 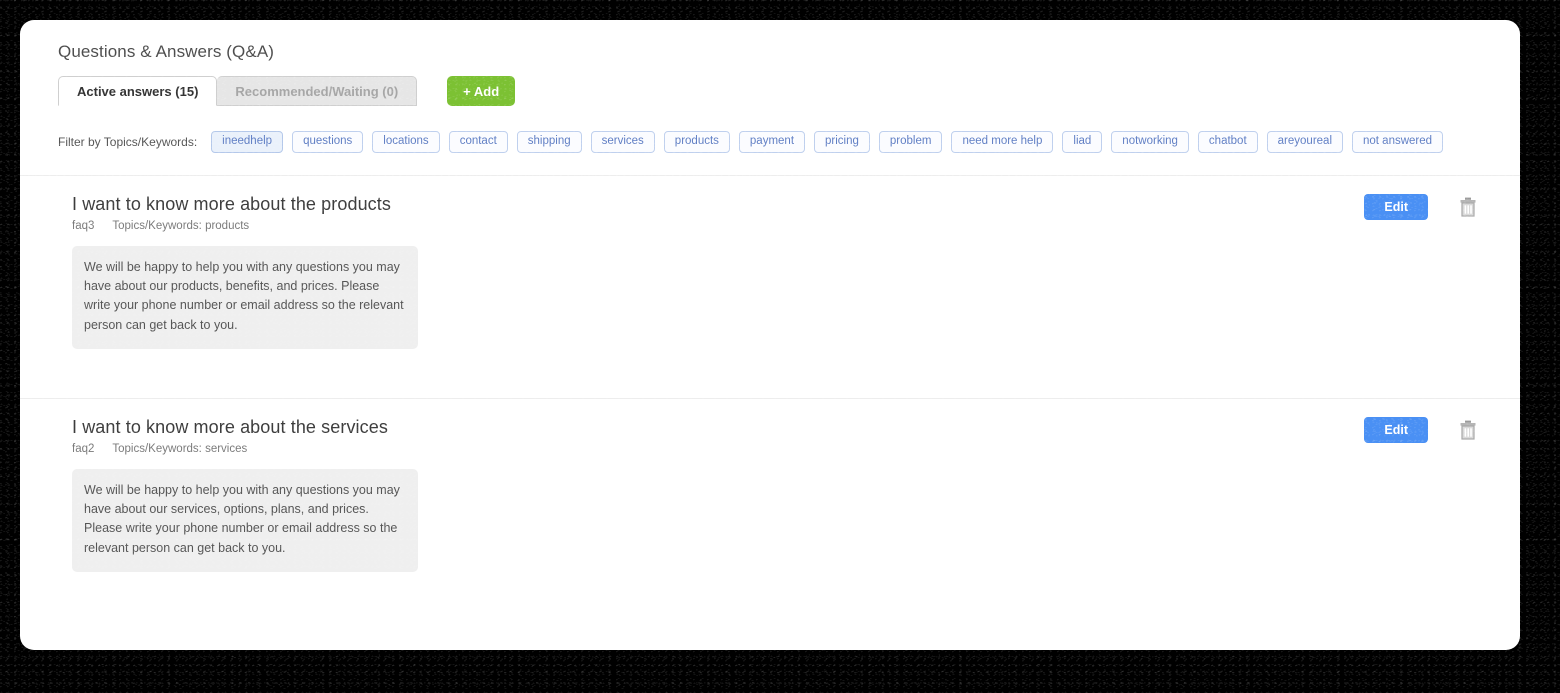 What do you see at coordinates (478, 142) in the screenshot?
I see `filter-tag-contact: contact` at bounding box center [478, 142].